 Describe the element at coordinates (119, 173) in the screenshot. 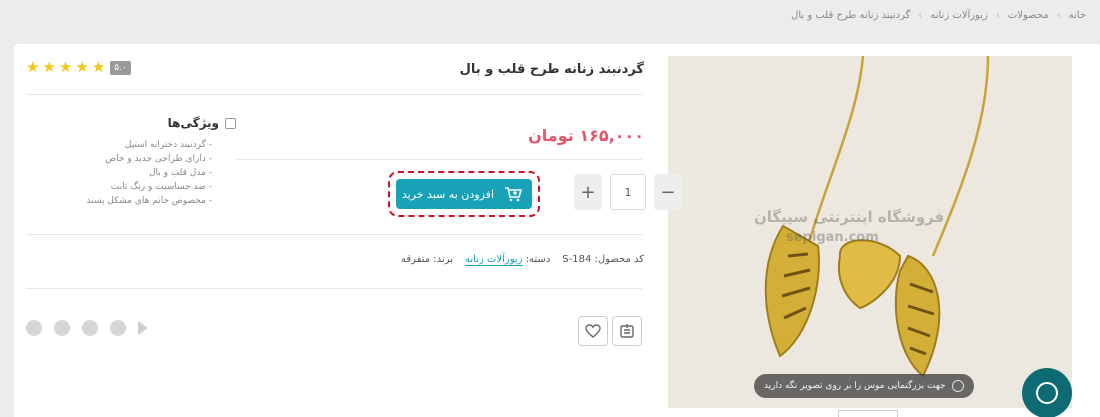

I see `feature-item: مدل قلب و بال` at that location.